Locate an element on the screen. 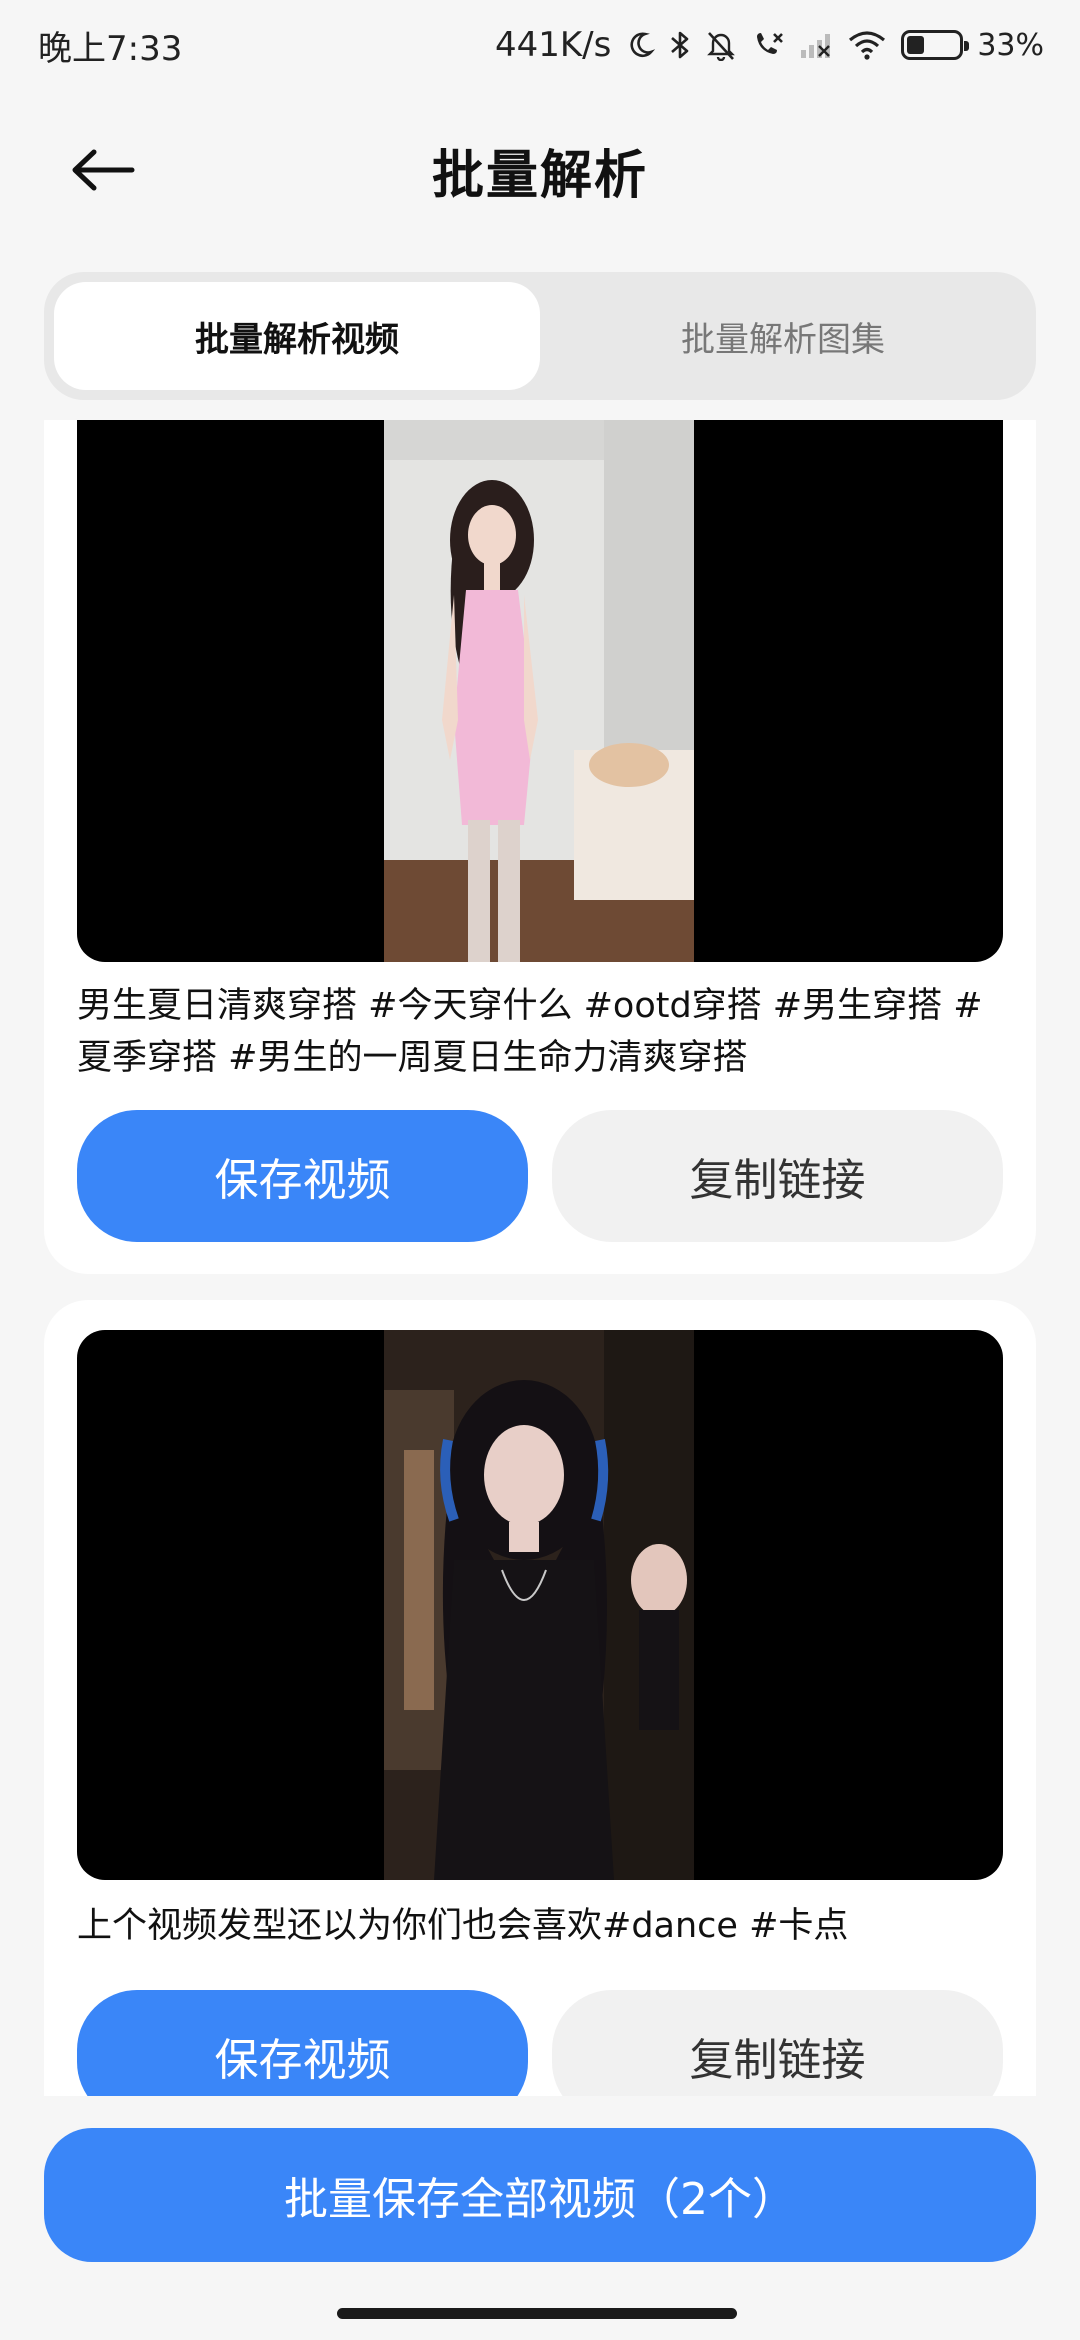 The height and width of the screenshot is (2340, 1080). mute-icon is located at coordinates (721, 45).